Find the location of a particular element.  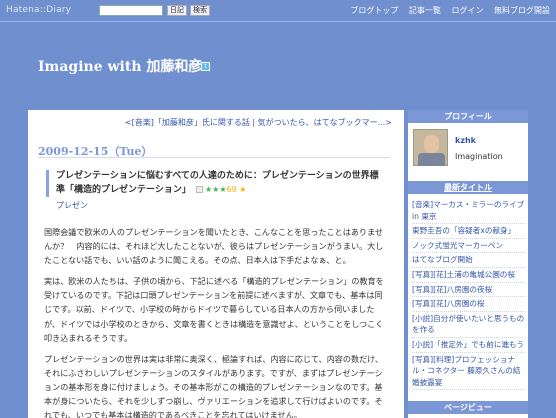

yellow-star-icon: ★ is located at coordinates (243, 189).